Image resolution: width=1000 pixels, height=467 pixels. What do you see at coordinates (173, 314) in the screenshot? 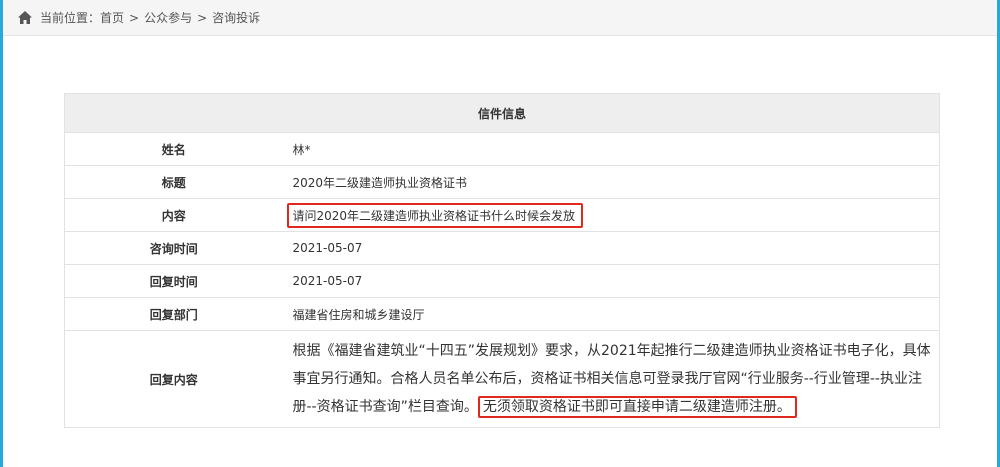
I see `reply-department-label: 回复部门` at bounding box center [173, 314].